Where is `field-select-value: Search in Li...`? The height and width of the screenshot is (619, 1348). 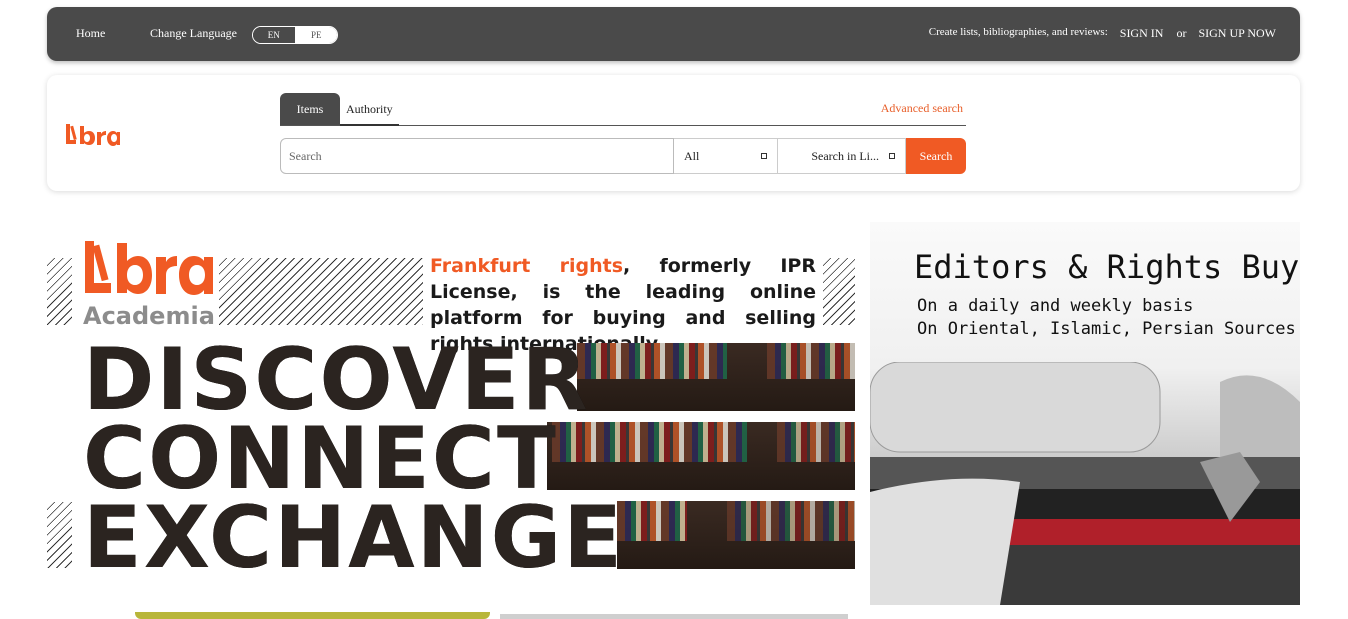 field-select-value: Search in Li... is located at coordinates (845, 155).